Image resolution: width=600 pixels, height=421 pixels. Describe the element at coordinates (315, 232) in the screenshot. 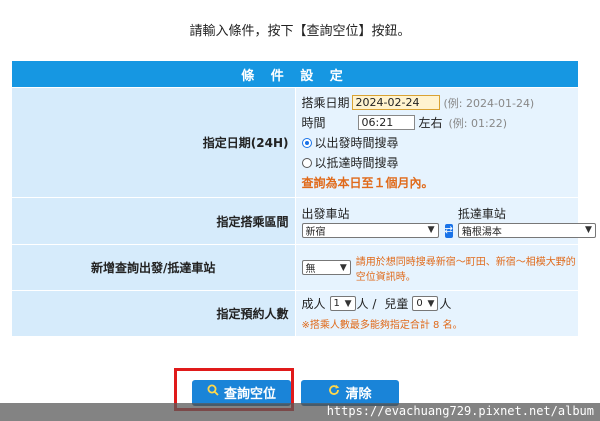

I see `depart-station-value: 新宿` at that location.